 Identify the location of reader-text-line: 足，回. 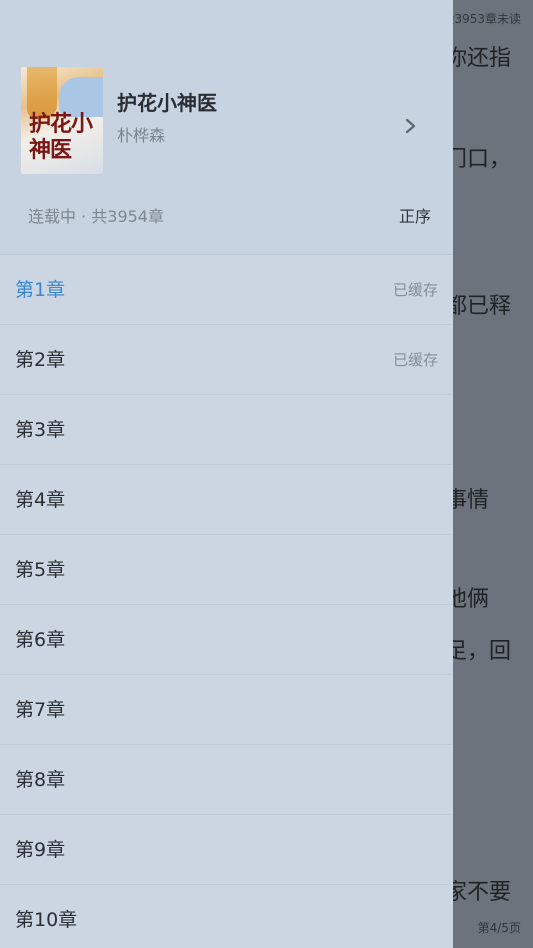
(478, 651).